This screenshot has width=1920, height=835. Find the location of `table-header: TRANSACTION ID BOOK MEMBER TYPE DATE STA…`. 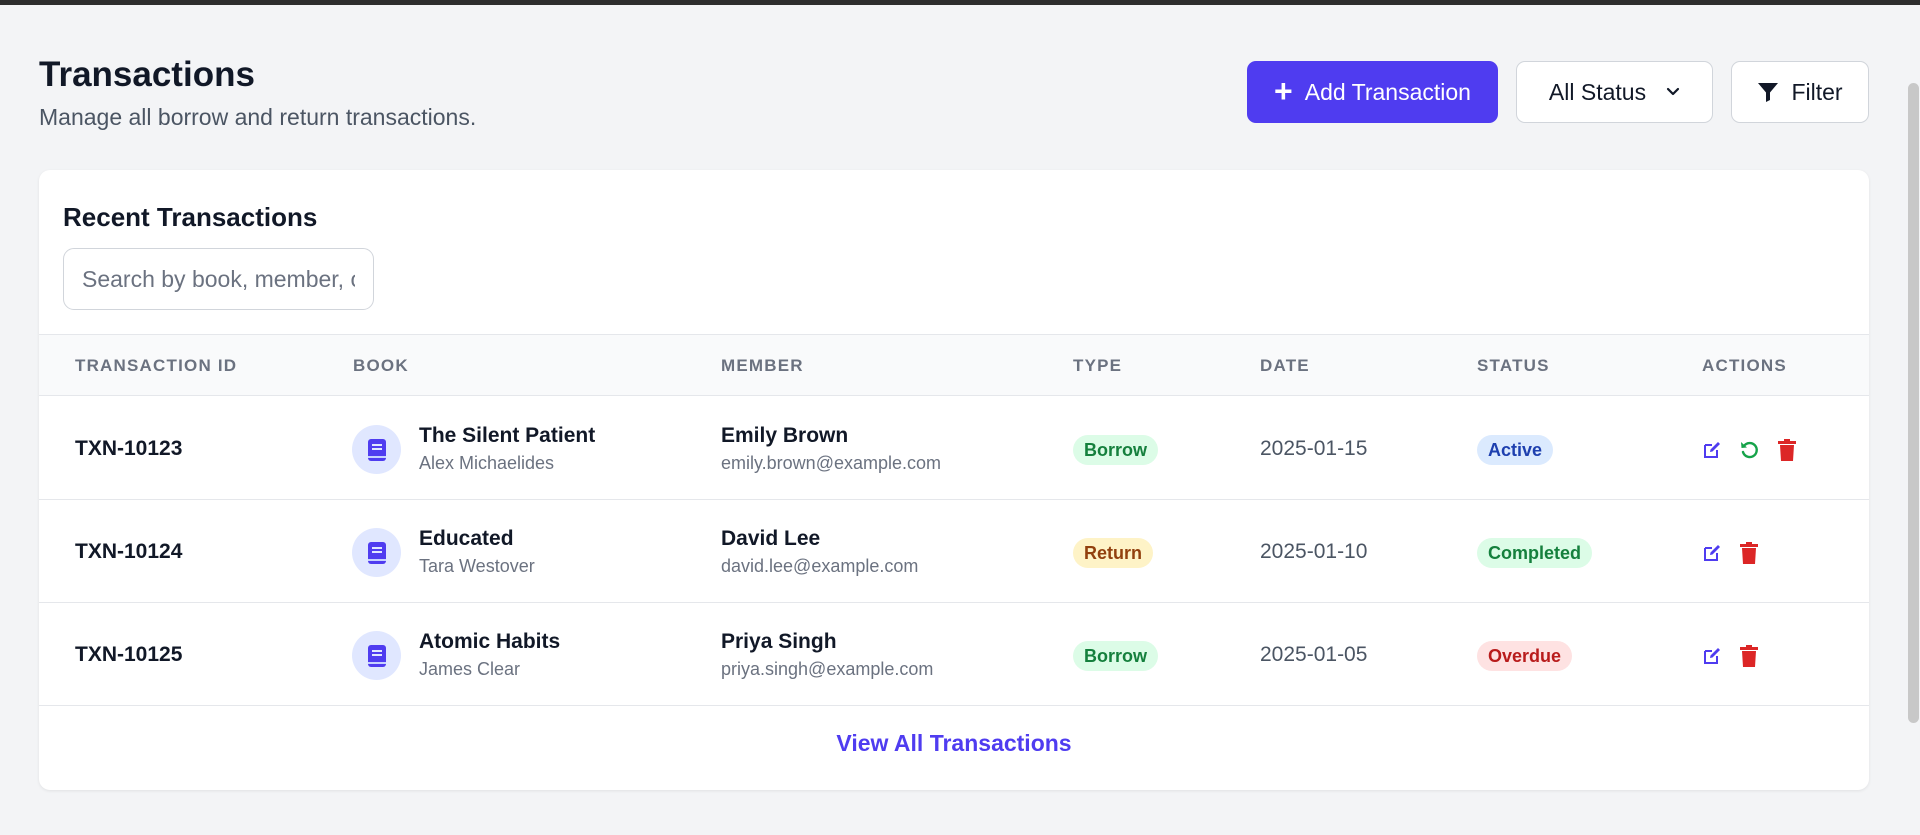

table-header: TRANSACTION ID BOOK MEMBER TYPE DATE STA… is located at coordinates (954, 365).